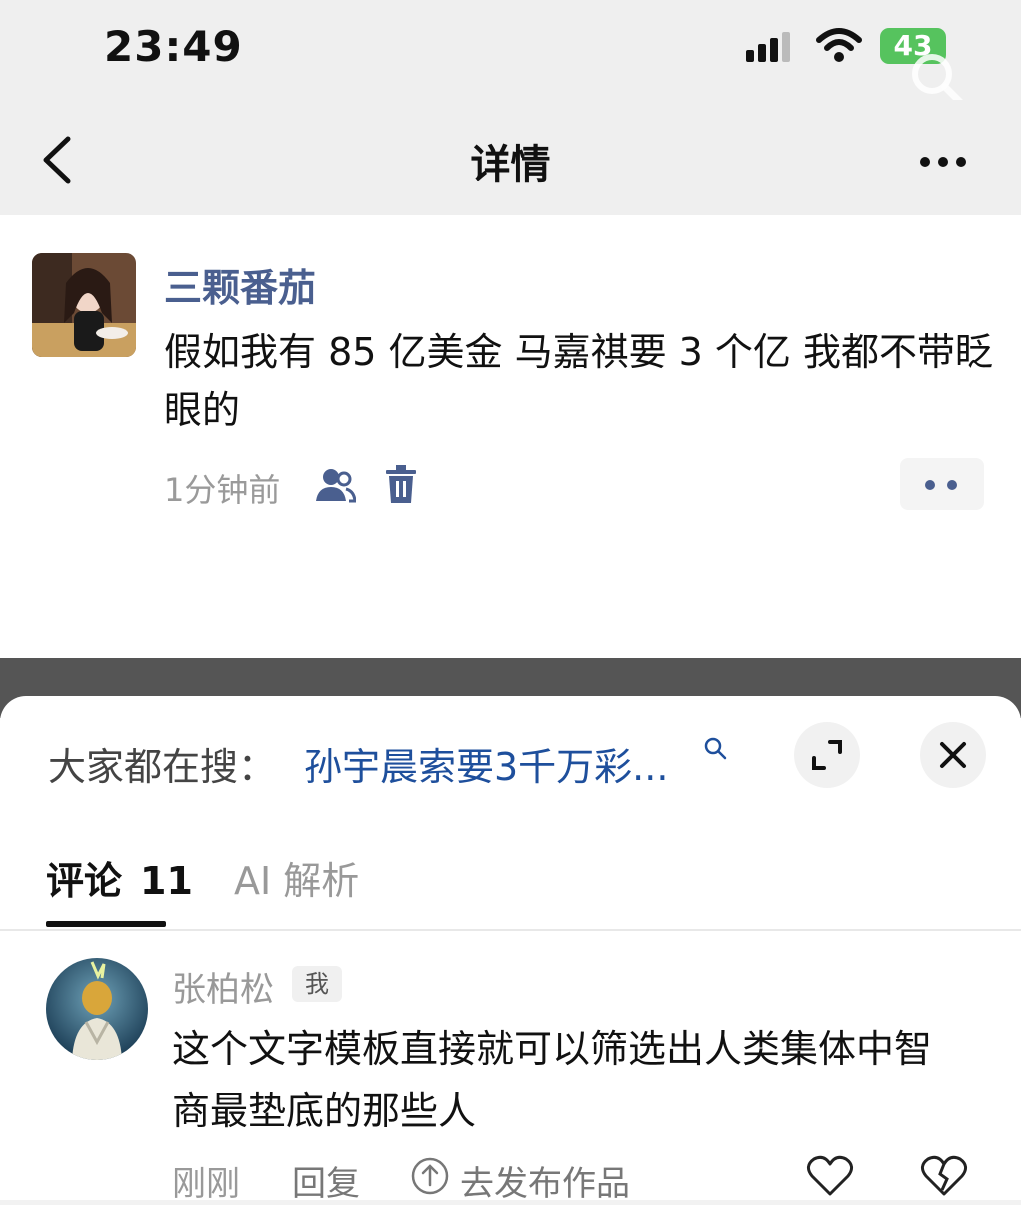  What do you see at coordinates (430, 1176) in the screenshot?
I see `up-arrow-circle-icon` at bounding box center [430, 1176].